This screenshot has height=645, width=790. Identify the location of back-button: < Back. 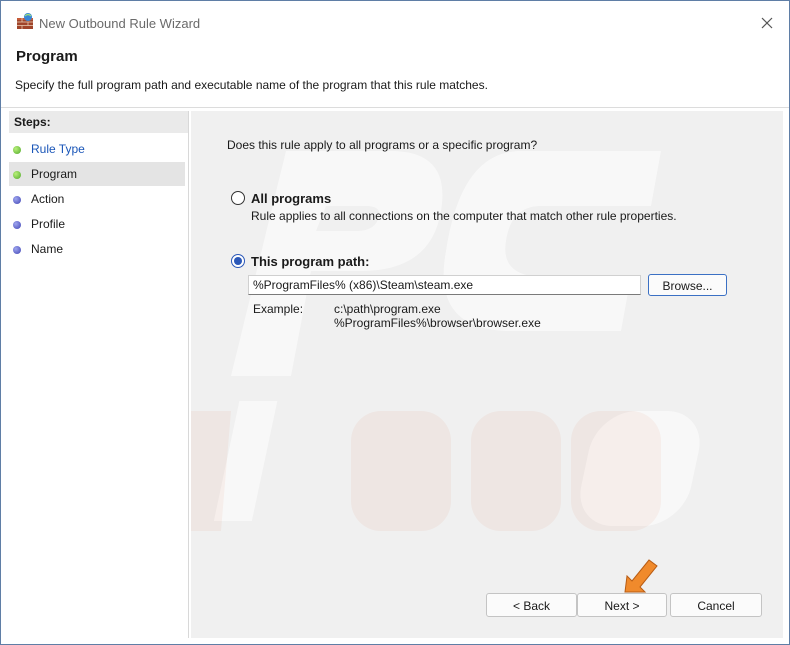
(531, 605).